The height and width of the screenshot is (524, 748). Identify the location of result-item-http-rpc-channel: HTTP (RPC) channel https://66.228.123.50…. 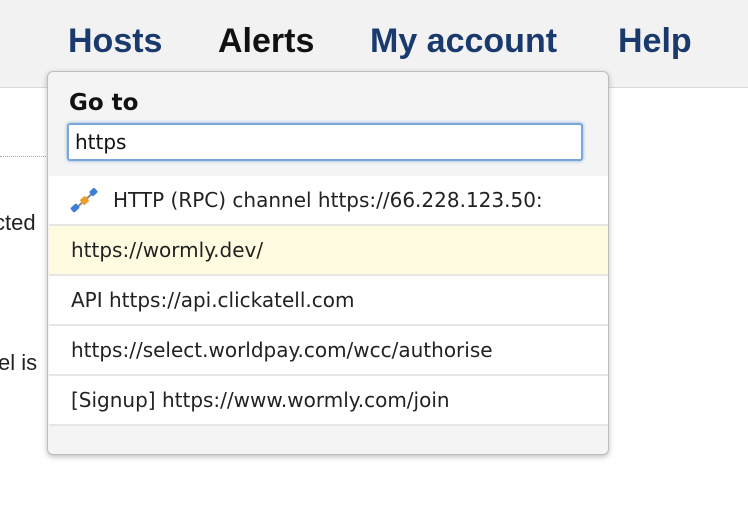
(328, 201).